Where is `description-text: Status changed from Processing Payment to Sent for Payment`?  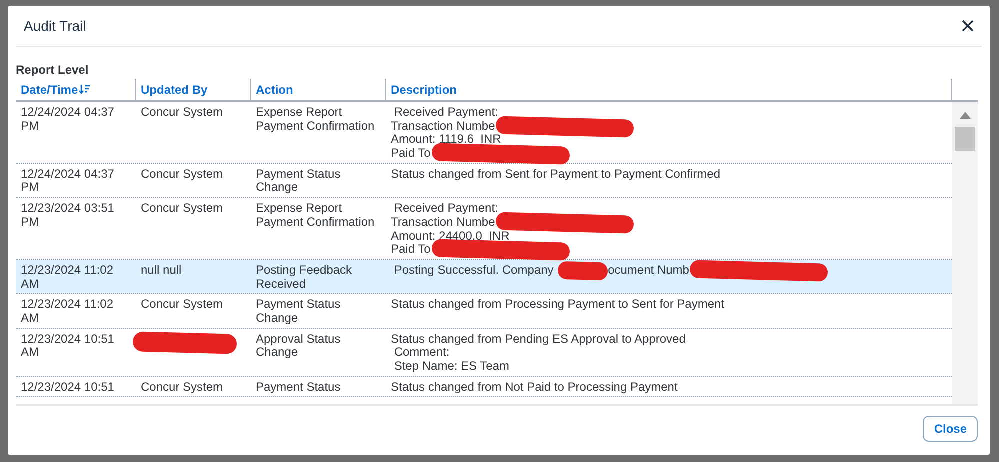
description-text: Status changed from Processing Payment to Sent for Payment is located at coordinates (558, 305).